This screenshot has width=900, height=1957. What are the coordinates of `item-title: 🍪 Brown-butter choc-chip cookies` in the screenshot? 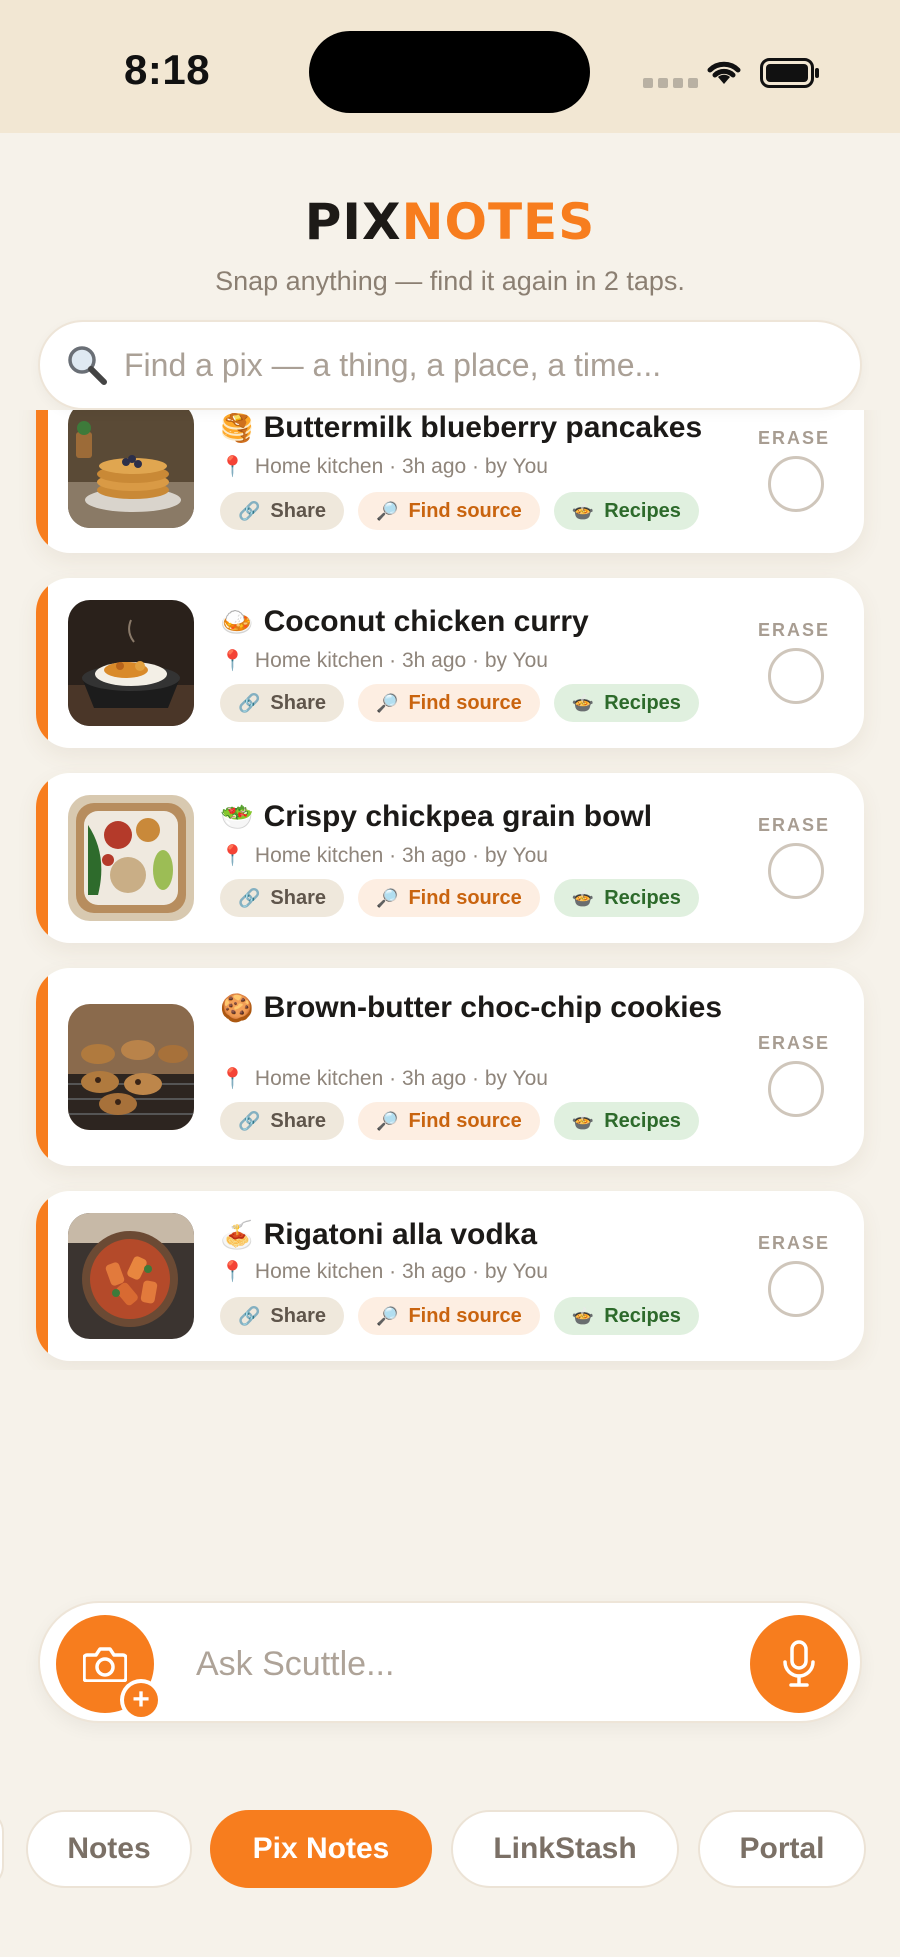 It's located at (485, 1008).